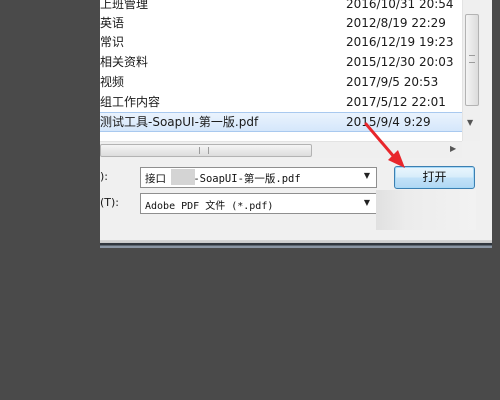 The image size is (500, 400). I want to click on file-row: 英语 2012/8/19 22:29, so click(281, 23).